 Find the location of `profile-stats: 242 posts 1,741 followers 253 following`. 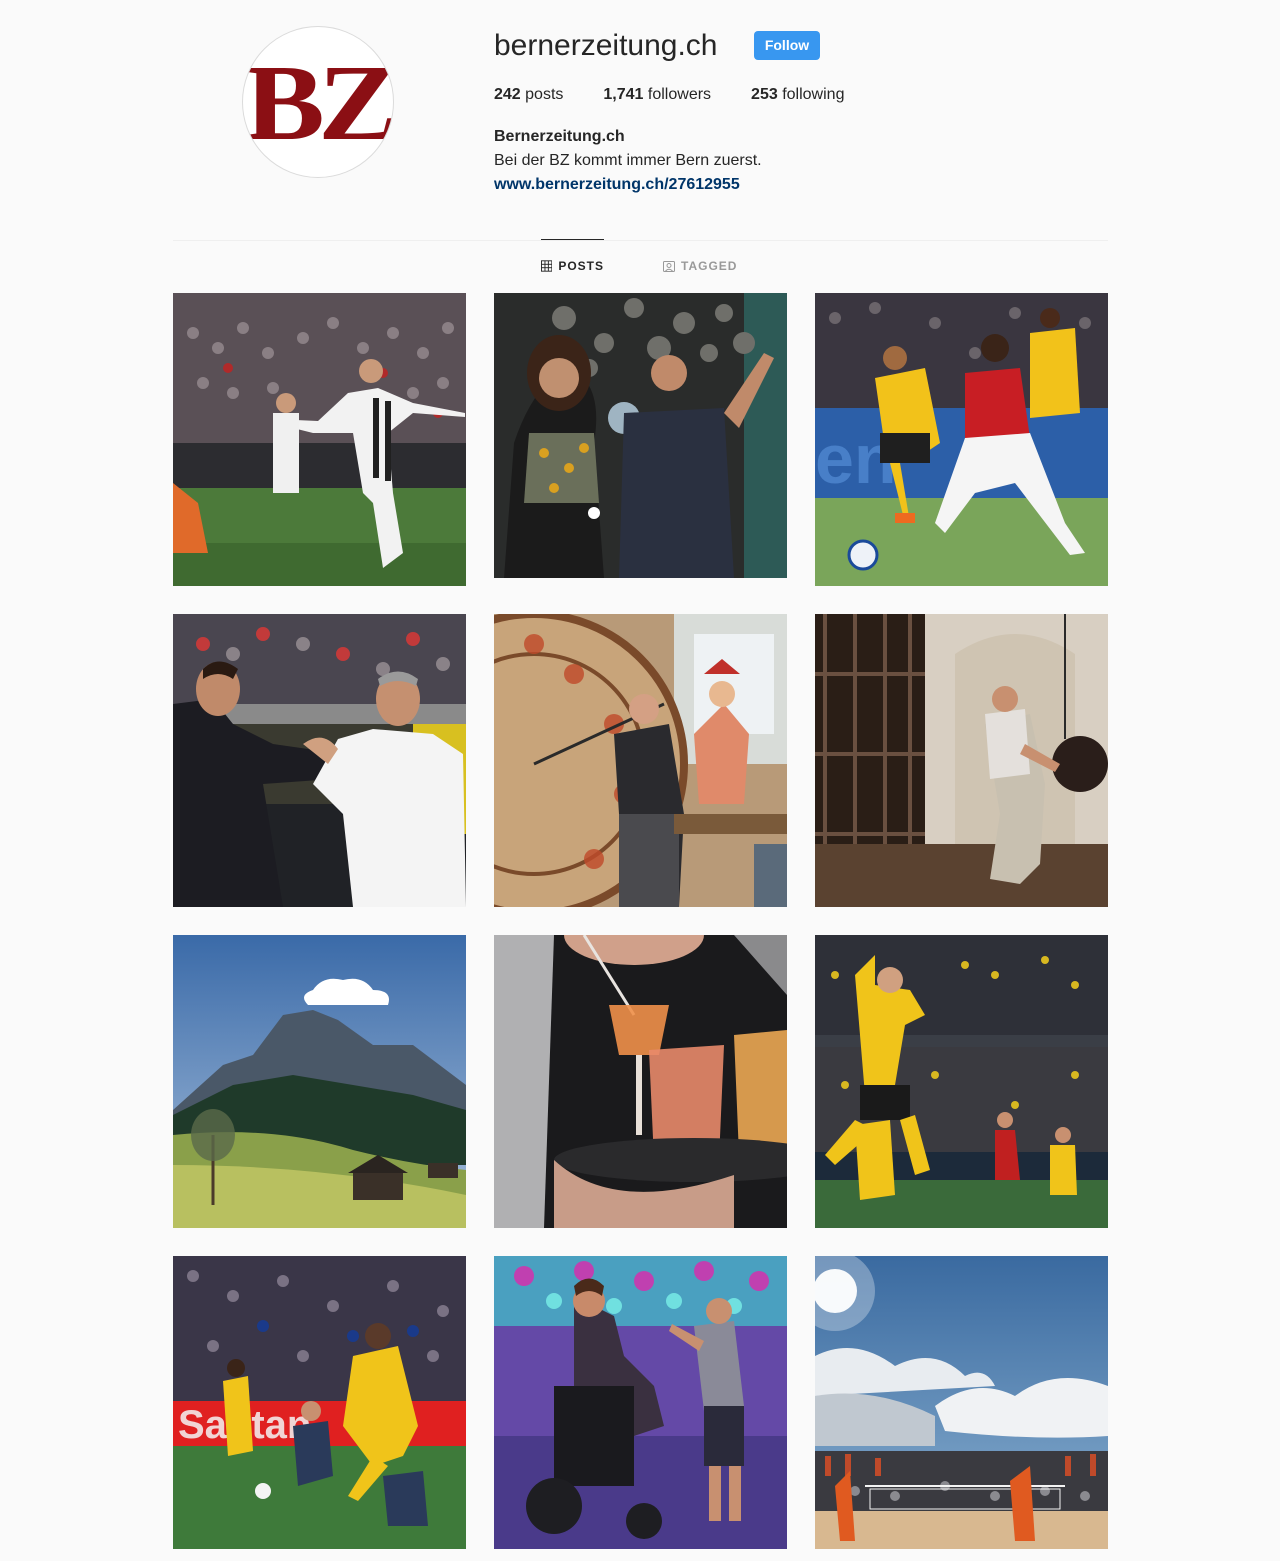

profile-stats: 242 posts 1,741 followers 253 following is located at coordinates (689, 95).